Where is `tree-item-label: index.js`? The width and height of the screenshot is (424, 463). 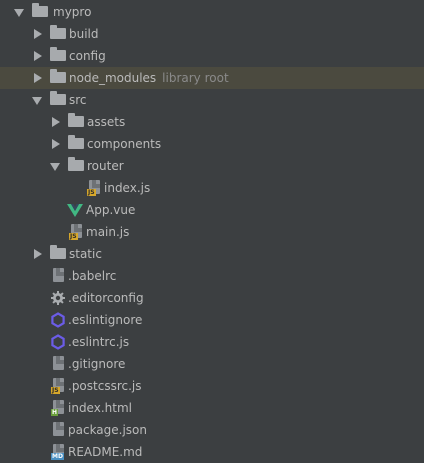
tree-item-label: index.js is located at coordinates (127, 188).